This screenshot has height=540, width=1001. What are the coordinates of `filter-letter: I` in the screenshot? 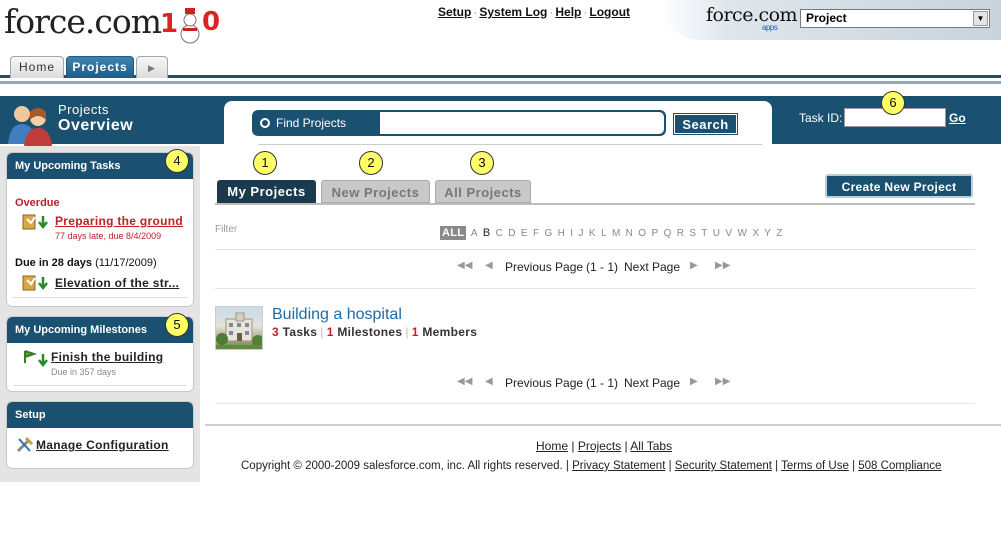 It's located at (571, 233).